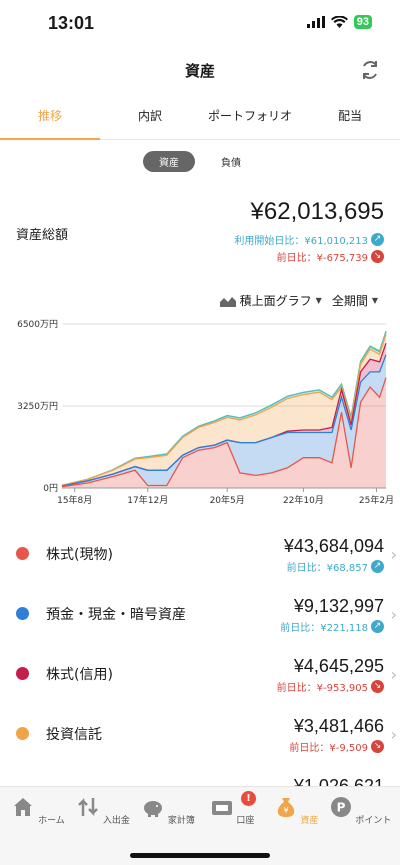 The width and height of the screenshot is (400, 865). What do you see at coordinates (317, 211) in the screenshot?
I see `total-assets-value: ¥62,013,695` at bounding box center [317, 211].